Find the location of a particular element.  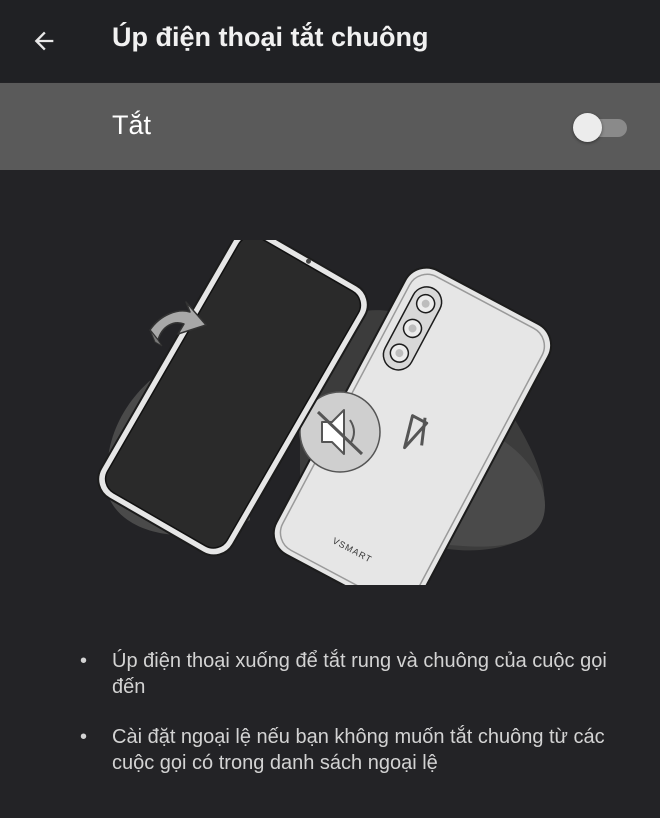

page-title: Úp điện thoại tắt chuông is located at coordinates (270, 37).